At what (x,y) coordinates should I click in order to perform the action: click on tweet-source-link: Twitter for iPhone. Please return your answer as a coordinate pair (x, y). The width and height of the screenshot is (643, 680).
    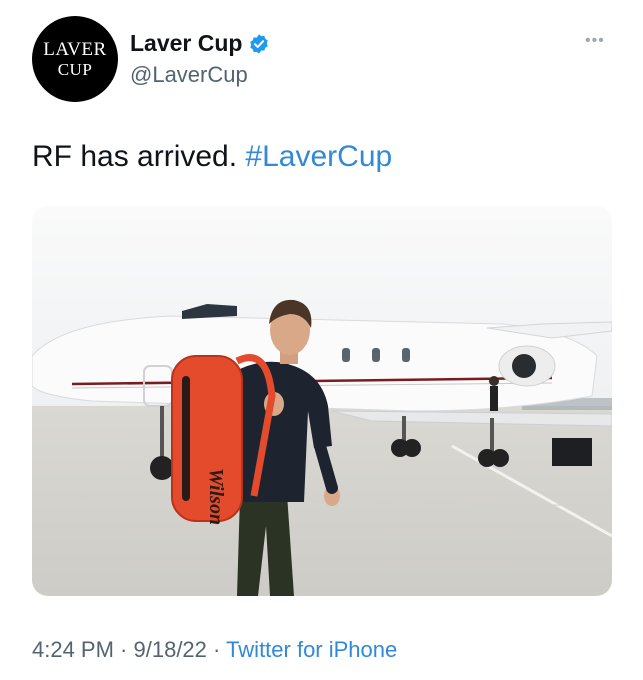
    Looking at the image, I should click on (311, 649).